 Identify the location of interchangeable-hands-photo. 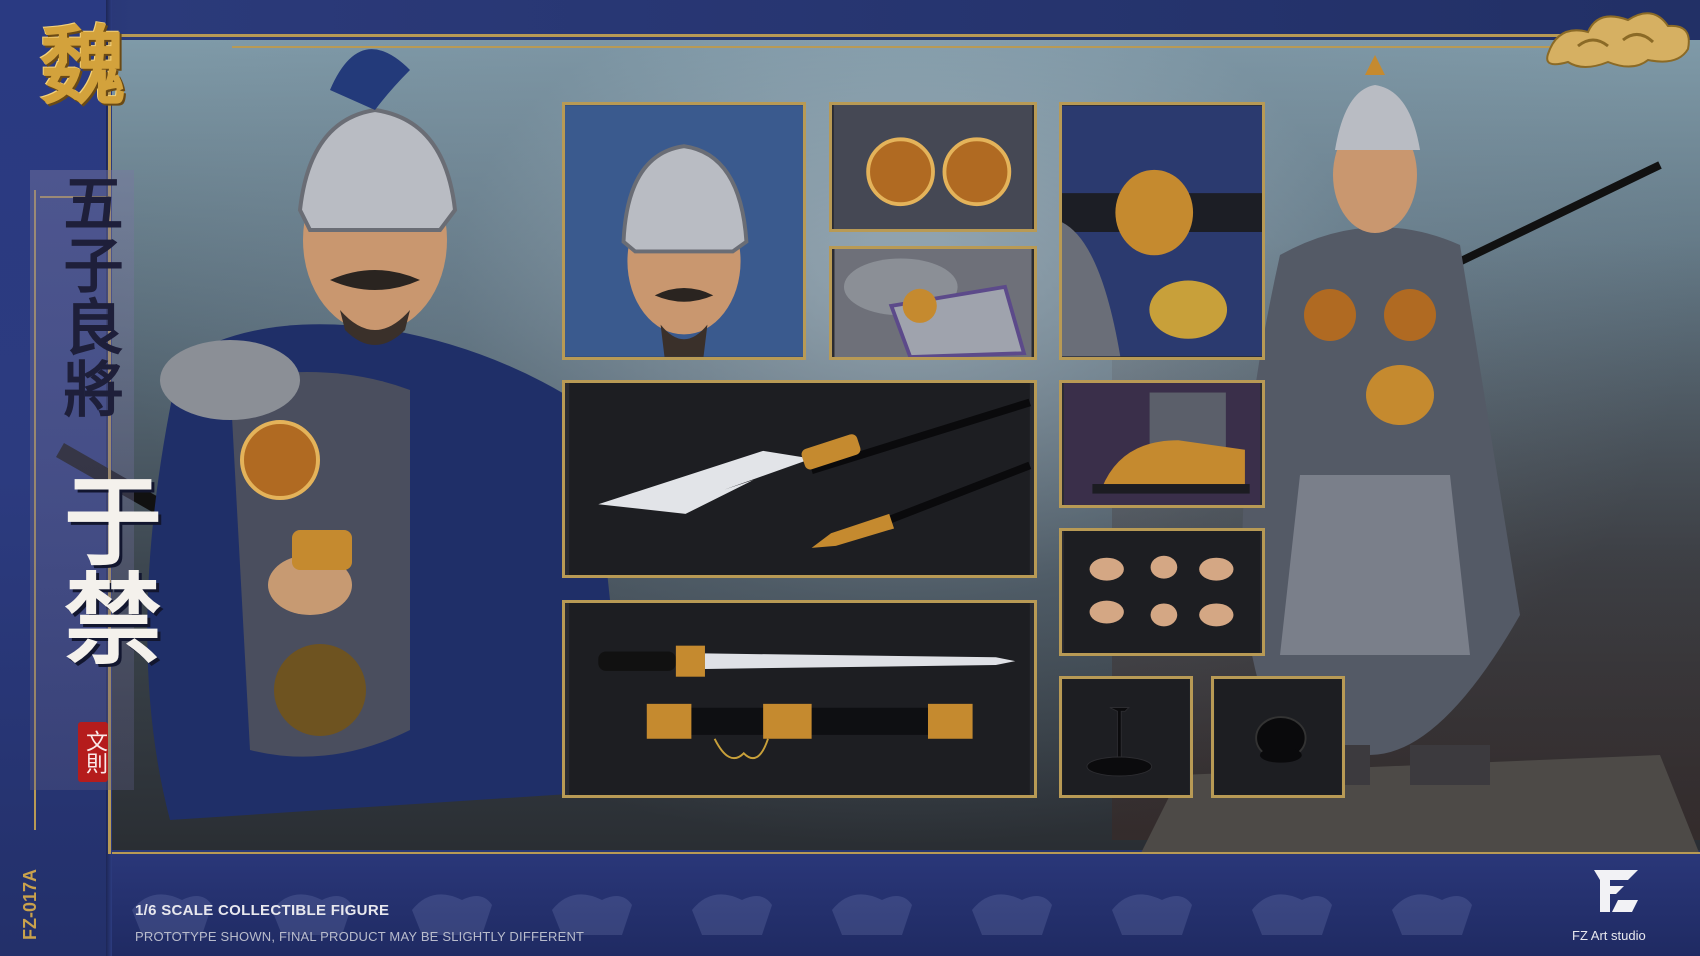
(1162, 592).